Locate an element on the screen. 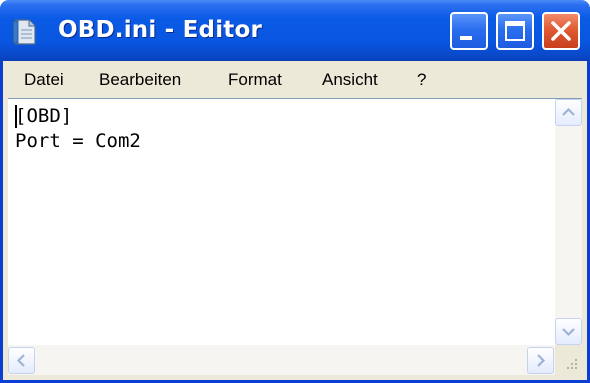  minimize-button is located at coordinates (469, 31).